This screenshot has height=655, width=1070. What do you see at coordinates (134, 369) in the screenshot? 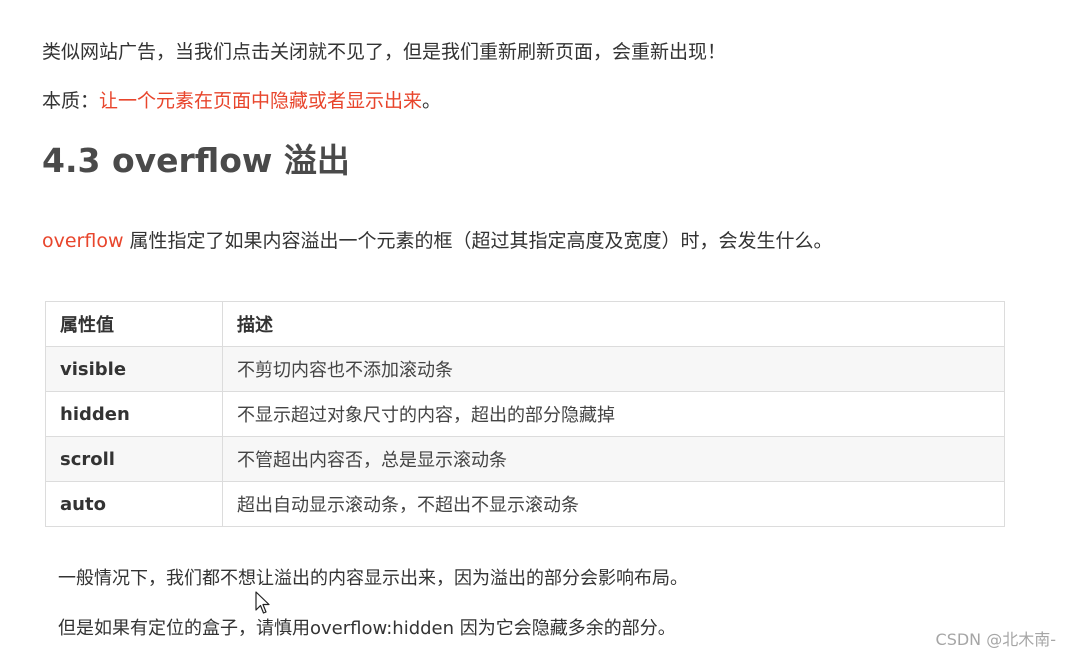
I see `table-cell-value: visible` at bounding box center [134, 369].